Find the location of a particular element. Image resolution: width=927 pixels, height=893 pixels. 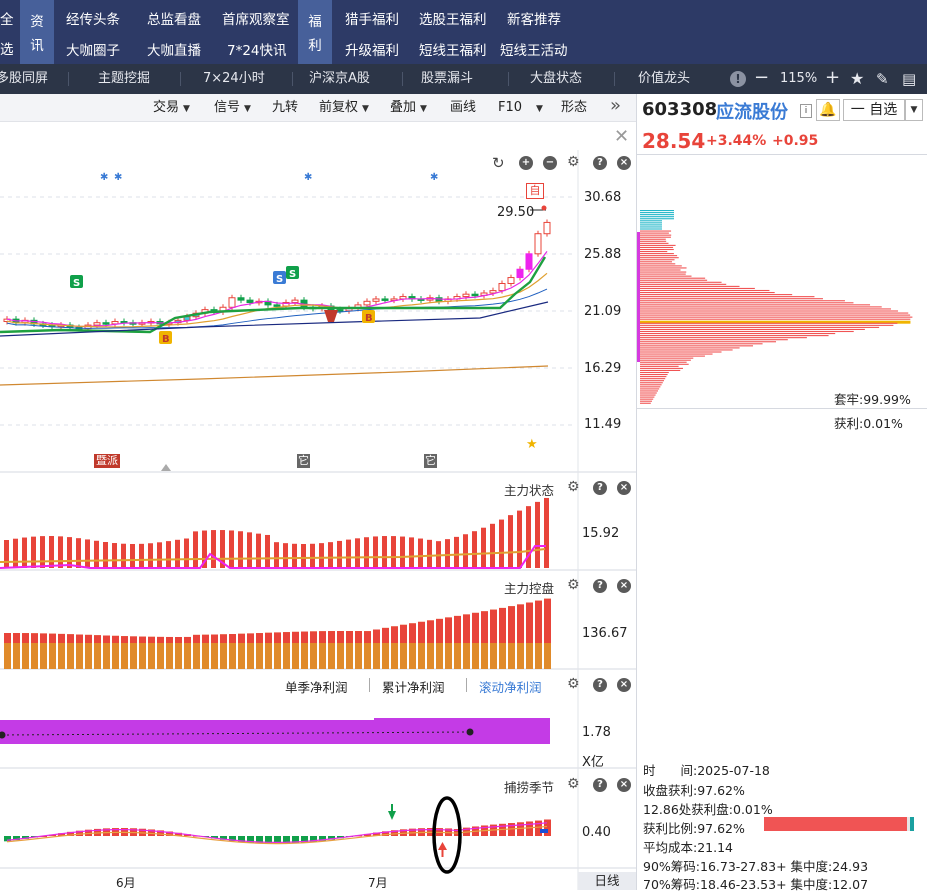

toolbar-jiaoyi: 交易 ▼ is located at coordinates (171, 108).